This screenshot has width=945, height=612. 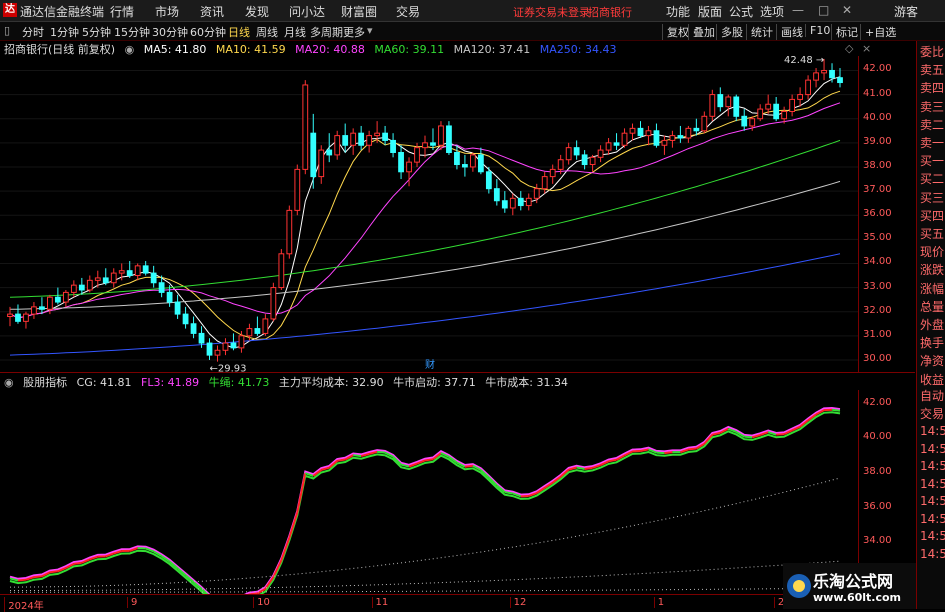 What do you see at coordinates (932, 414) in the screenshot?
I see `trade-time-label: 交易` at bounding box center [932, 414].